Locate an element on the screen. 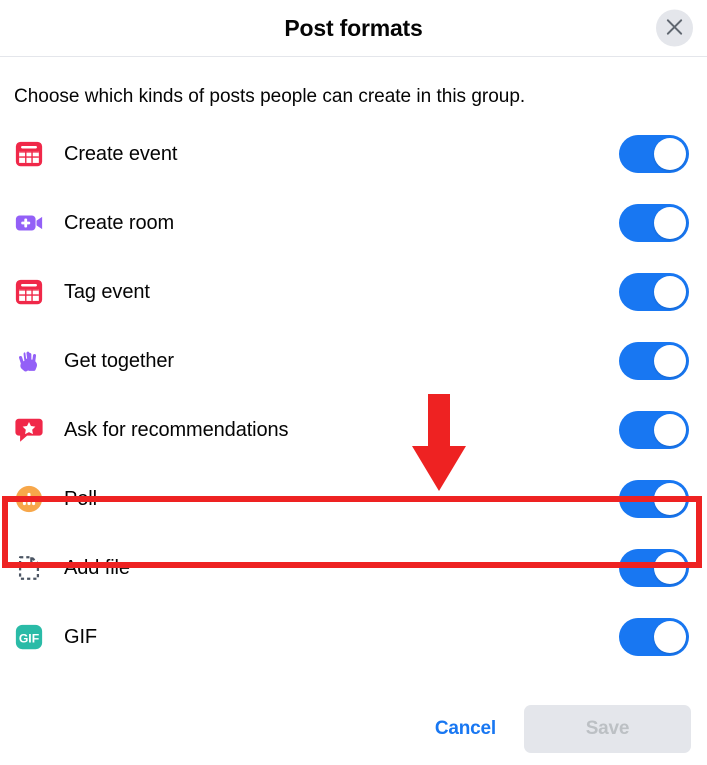  format-row-add-file: Add file is located at coordinates (353, 568).